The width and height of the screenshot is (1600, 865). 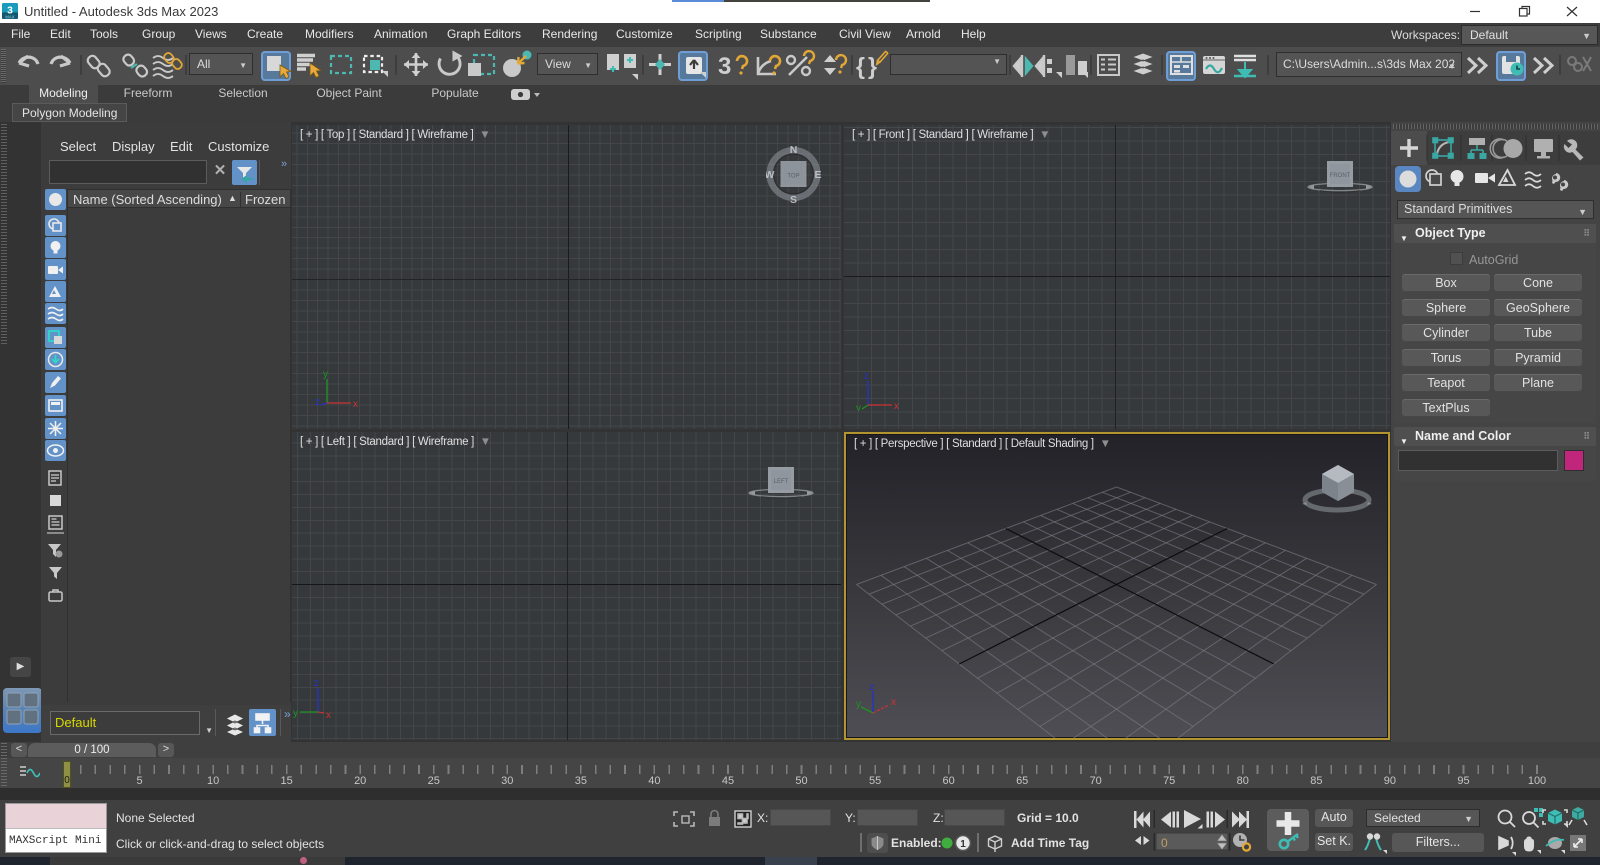 I want to click on svg-text: LEFT, so click(x=781, y=482).